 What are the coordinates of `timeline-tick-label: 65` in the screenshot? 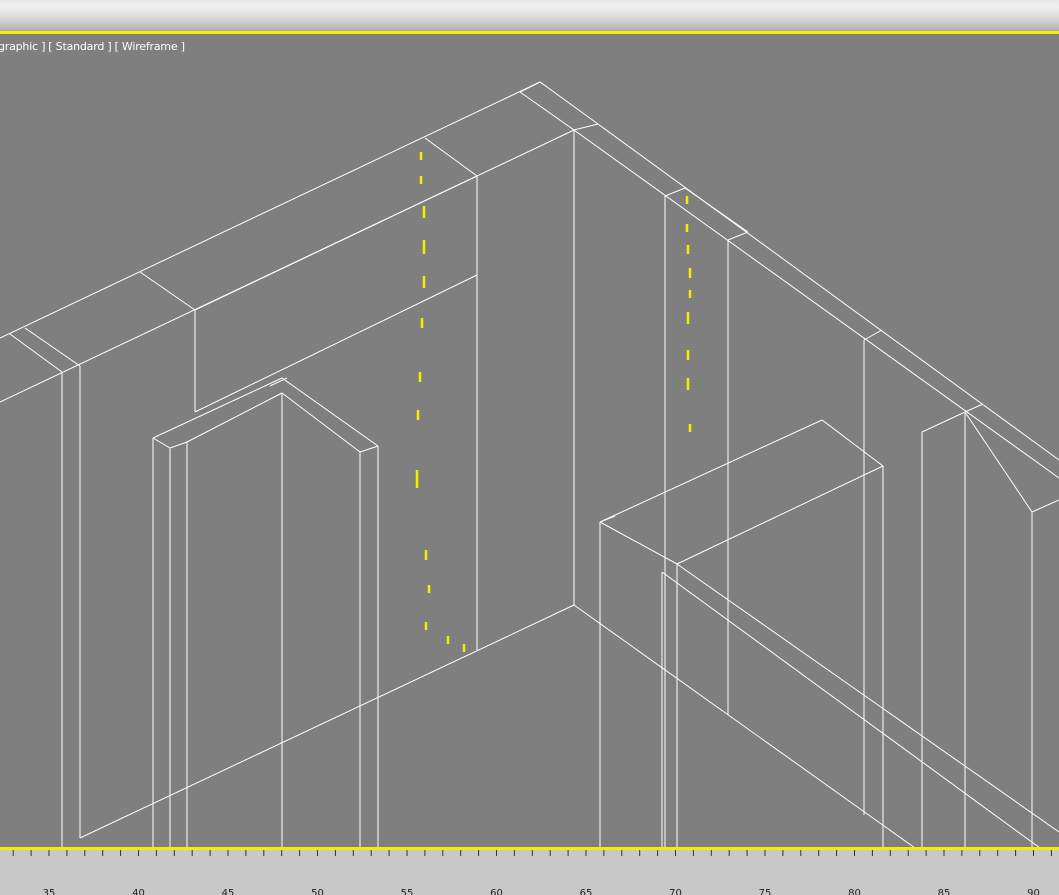 It's located at (586, 891).